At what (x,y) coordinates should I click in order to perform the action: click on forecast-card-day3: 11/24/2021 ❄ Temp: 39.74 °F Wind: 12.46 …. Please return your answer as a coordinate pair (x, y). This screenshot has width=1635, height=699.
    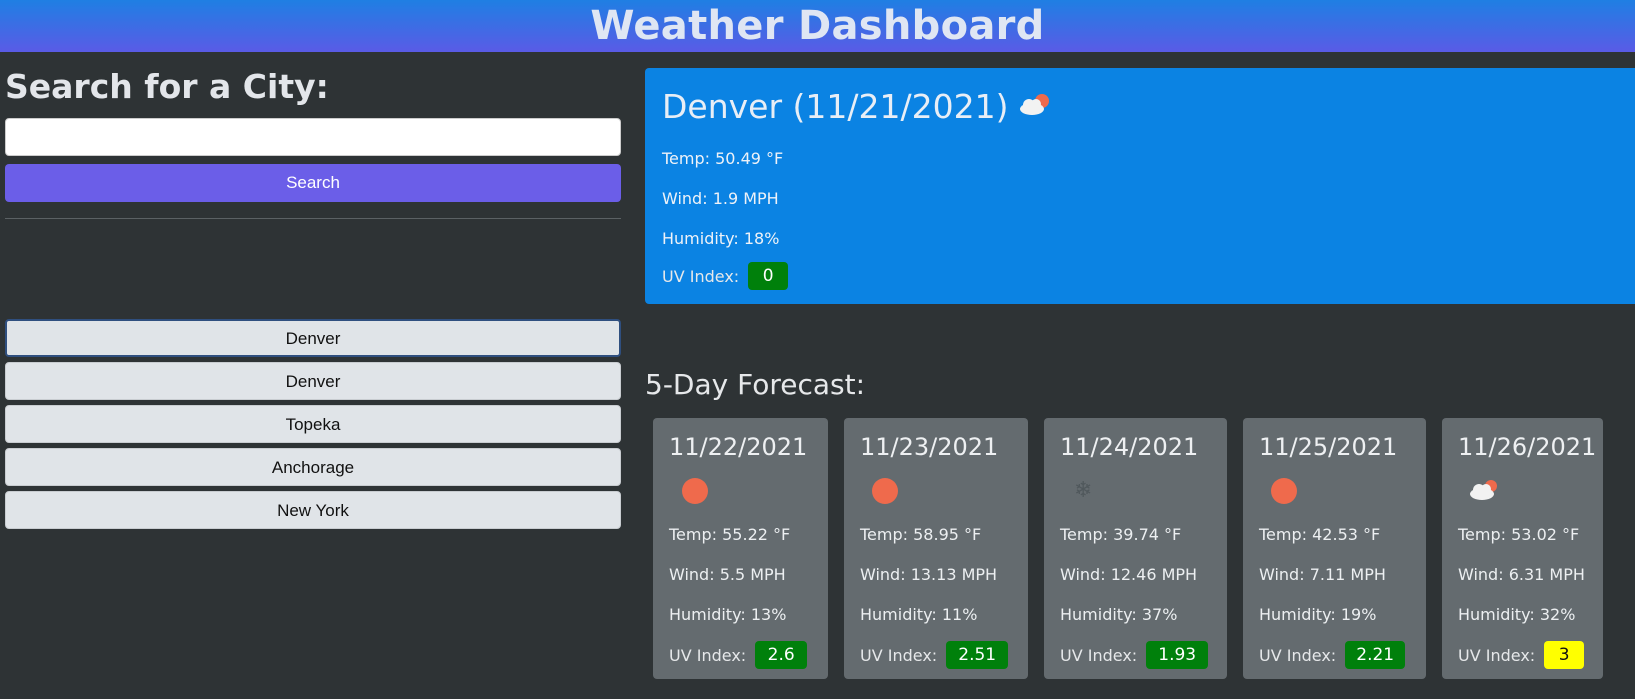
    Looking at the image, I should click on (1135, 548).